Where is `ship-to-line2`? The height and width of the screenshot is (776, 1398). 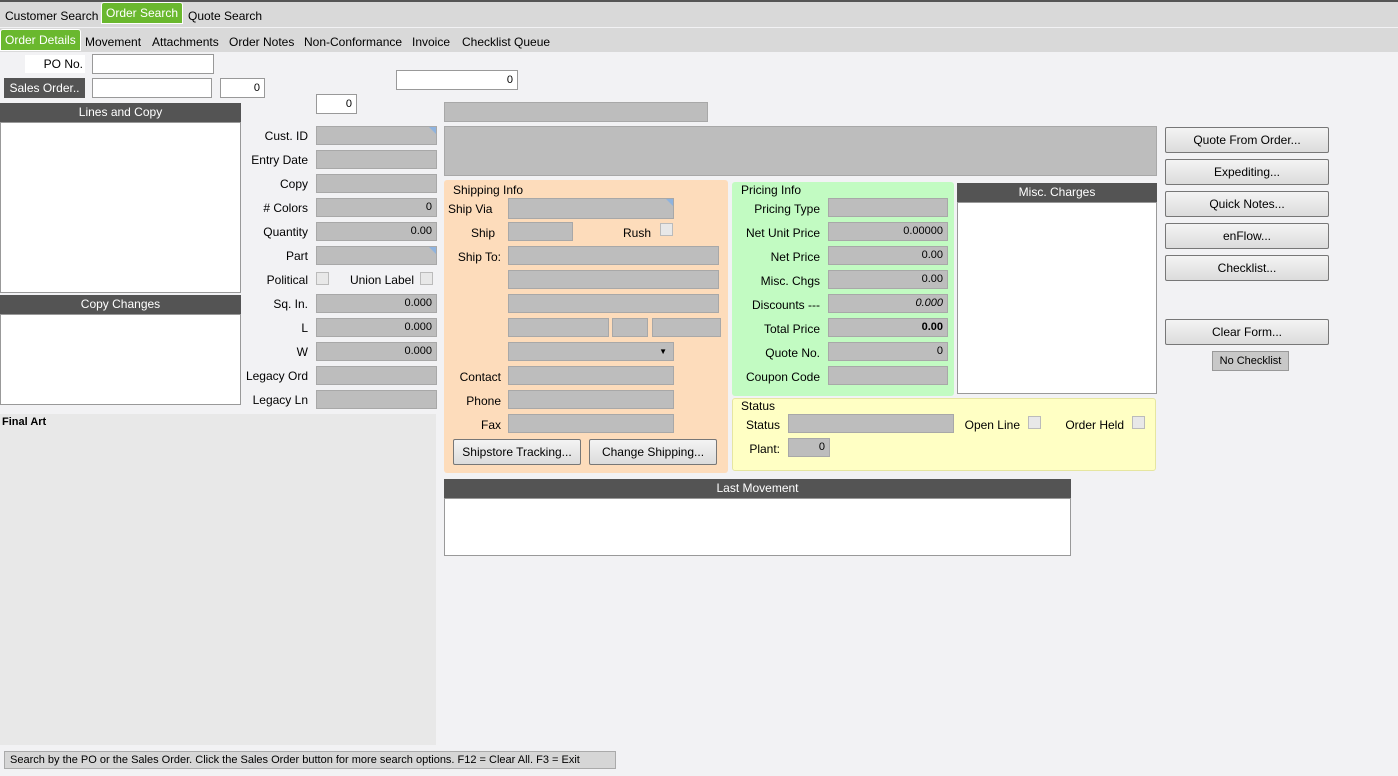 ship-to-line2 is located at coordinates (613, 279).